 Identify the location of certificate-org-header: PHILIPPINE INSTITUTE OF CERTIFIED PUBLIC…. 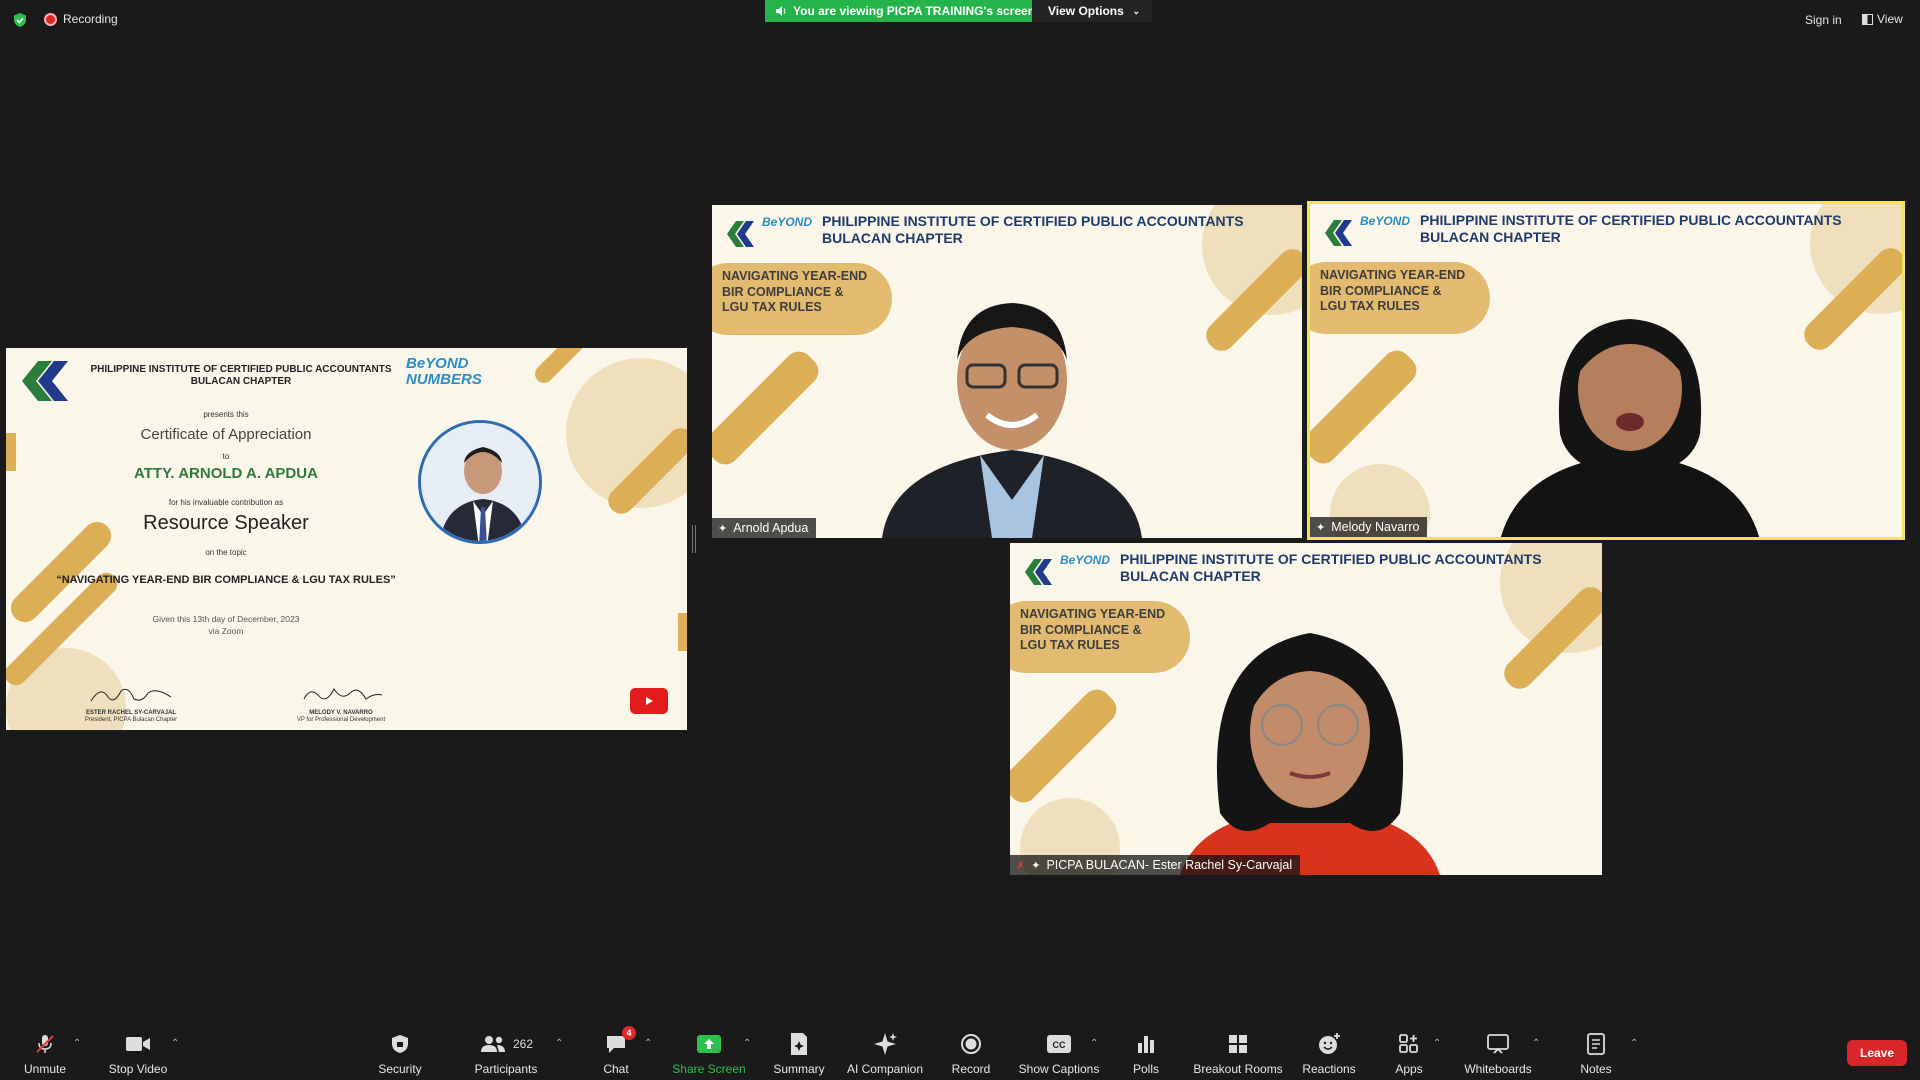
(241, 376).